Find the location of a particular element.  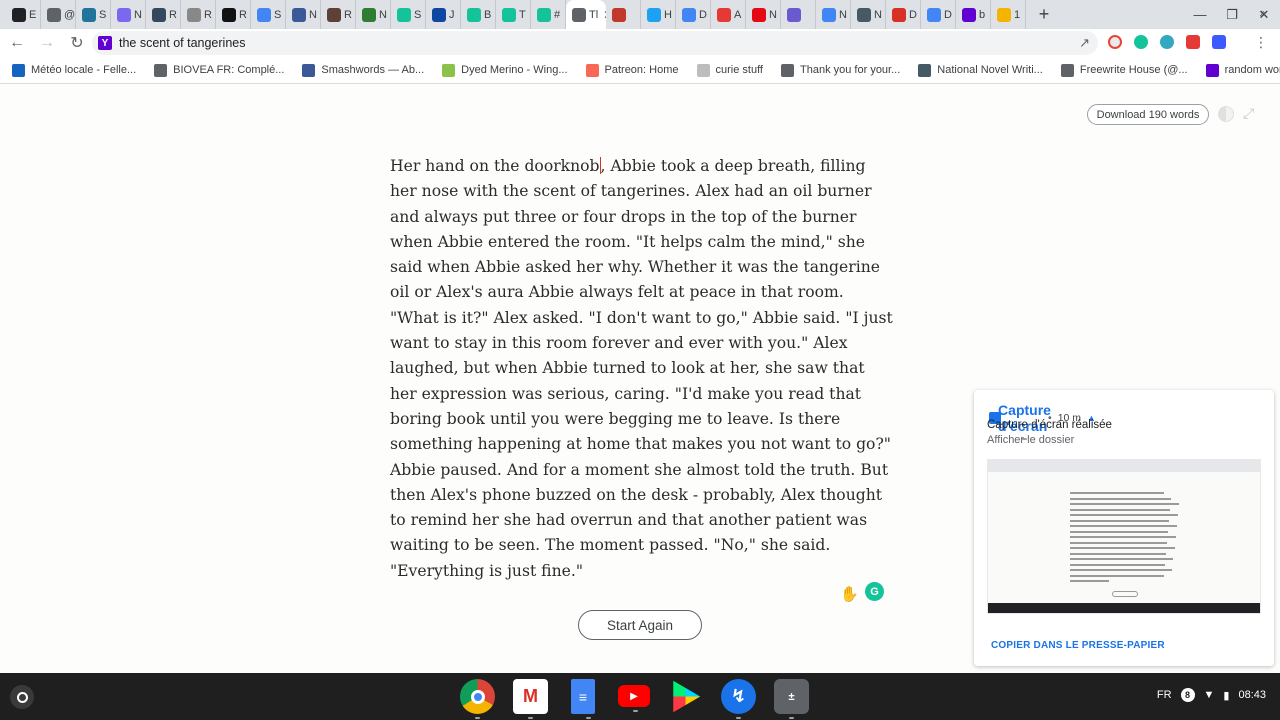

launcher-icon is located at coordinates (22, 697).